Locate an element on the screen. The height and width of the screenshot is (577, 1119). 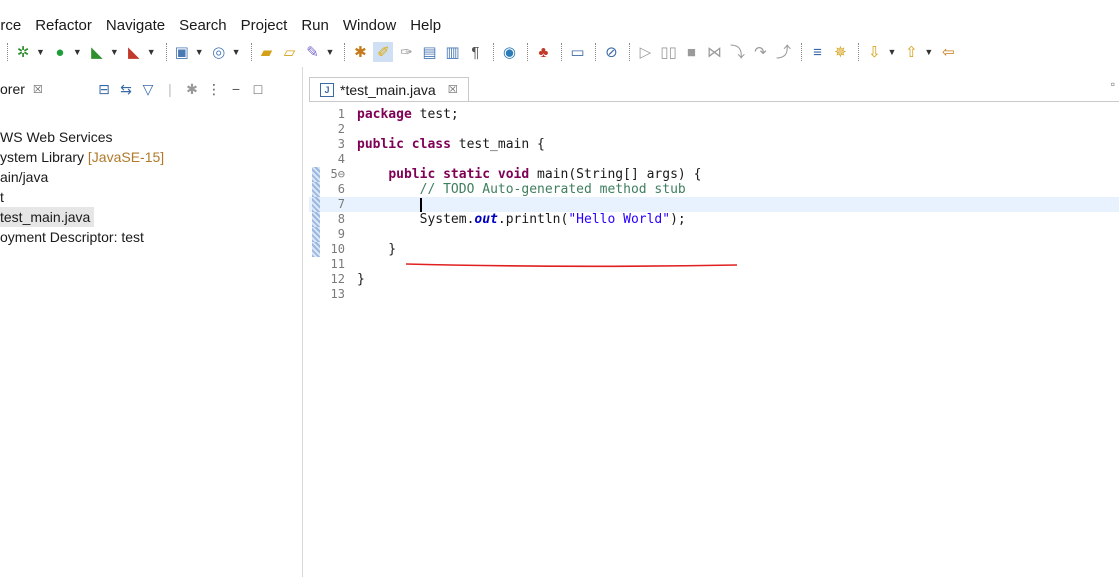
toggle-mark-icon: ✑ is located at coordinates (406, 52).